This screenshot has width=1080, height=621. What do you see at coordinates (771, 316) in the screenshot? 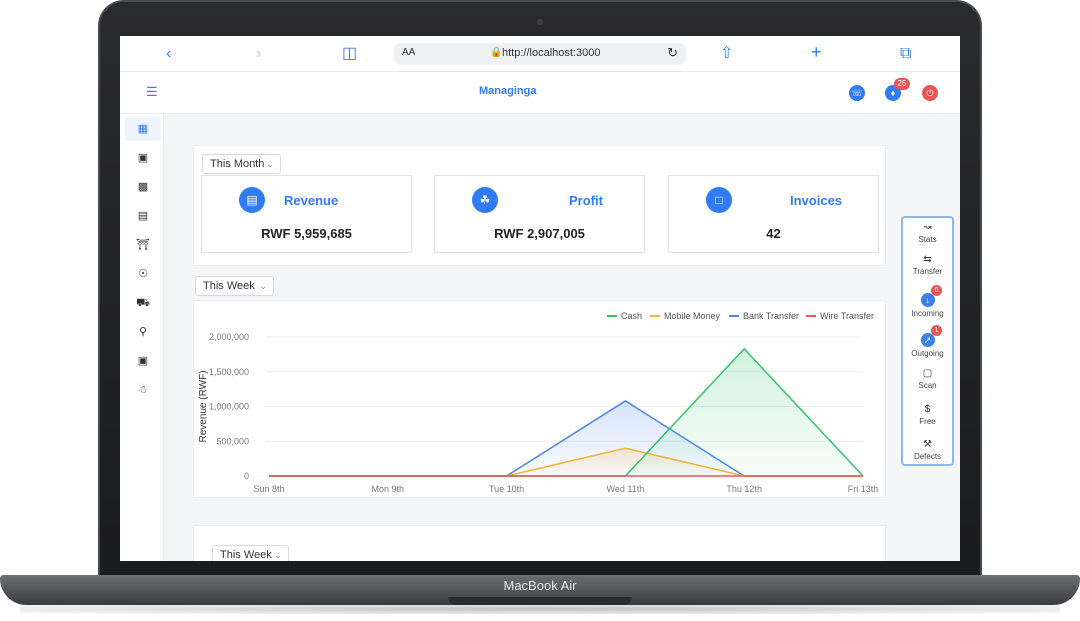
I see `legend-label: Bank Transfer` at bounding box center [771, 316].